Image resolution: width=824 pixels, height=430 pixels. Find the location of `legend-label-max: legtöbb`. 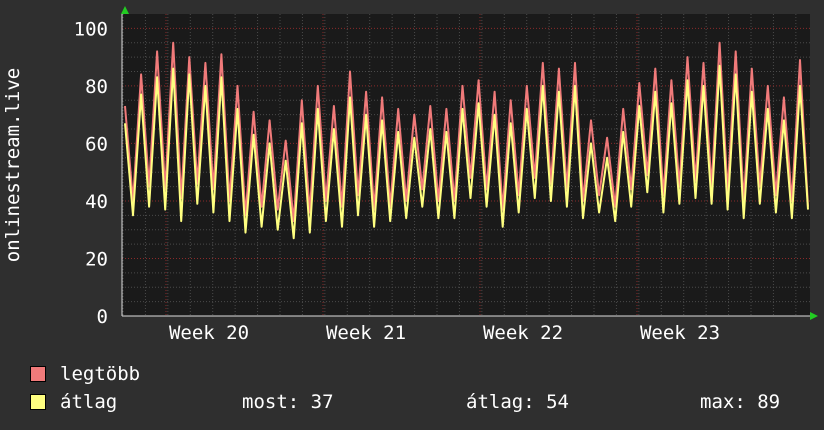

legend-label-max: legtöbb is located at coordinates (100, 374).